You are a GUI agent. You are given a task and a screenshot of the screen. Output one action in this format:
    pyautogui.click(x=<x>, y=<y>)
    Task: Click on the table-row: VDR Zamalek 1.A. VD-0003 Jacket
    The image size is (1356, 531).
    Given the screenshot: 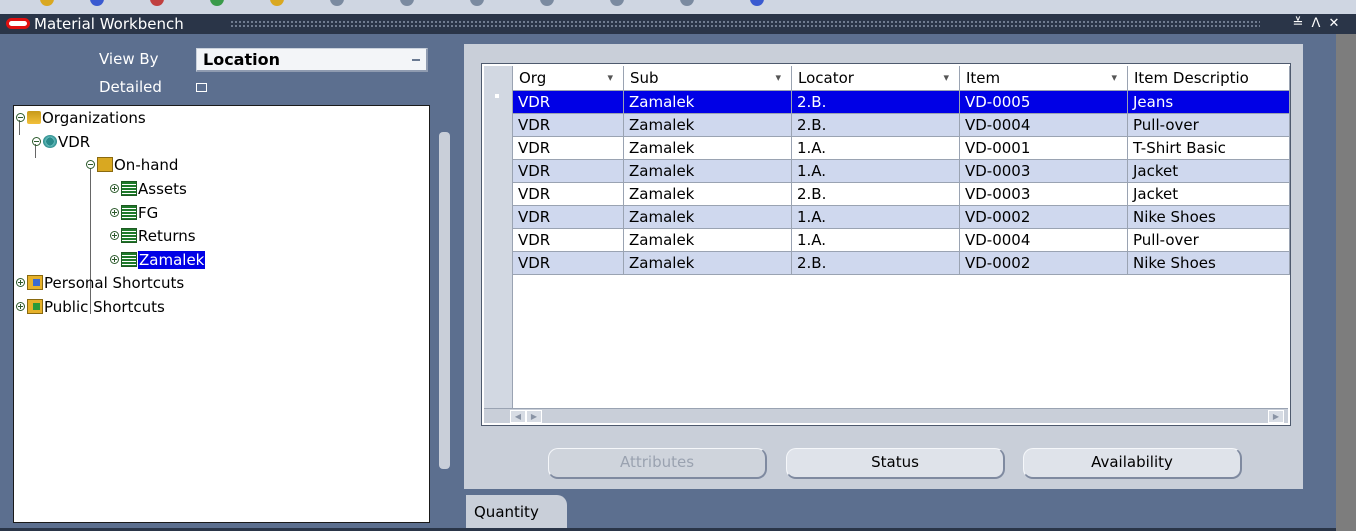 What is the action you would take?
    pyautogui.click(x=901, y=171)
    